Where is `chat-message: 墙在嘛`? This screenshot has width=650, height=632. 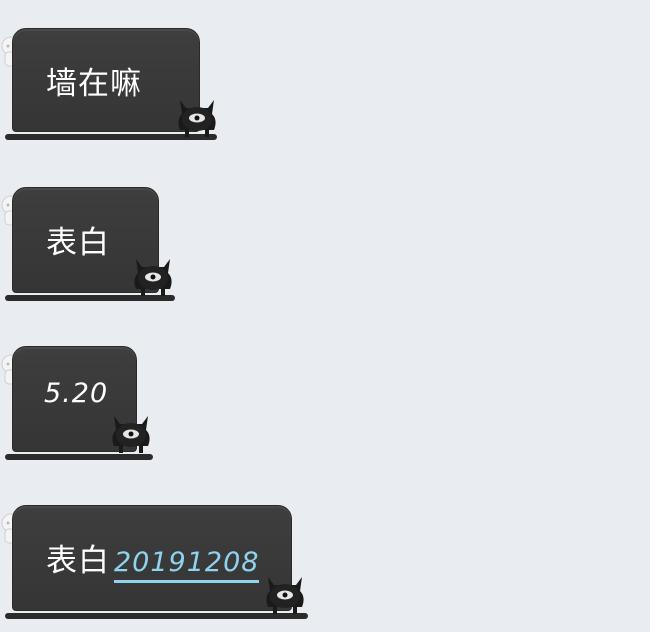 chat-message: 墙在嘛 is located at coordinates (115, 87).